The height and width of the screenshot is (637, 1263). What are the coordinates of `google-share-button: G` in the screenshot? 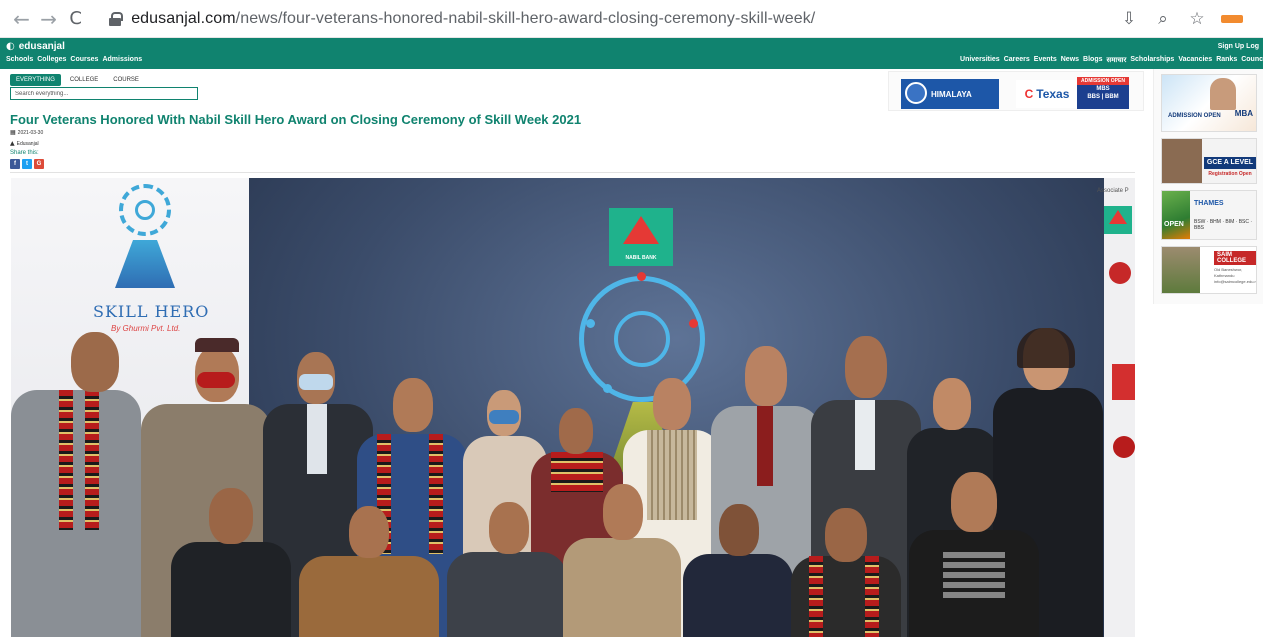 It's located at (39, 164).